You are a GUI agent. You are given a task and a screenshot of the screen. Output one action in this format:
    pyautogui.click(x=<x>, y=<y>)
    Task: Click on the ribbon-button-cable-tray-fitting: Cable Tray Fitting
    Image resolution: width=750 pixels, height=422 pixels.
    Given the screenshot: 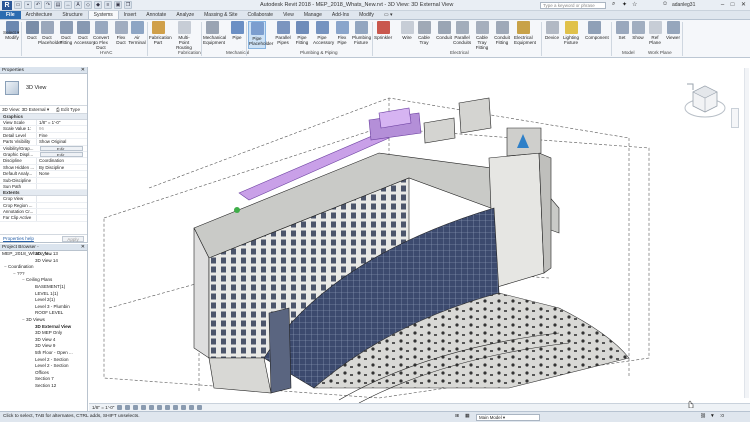 What is the action you would take?
    pyautogui.click(x=482, y=35)
    